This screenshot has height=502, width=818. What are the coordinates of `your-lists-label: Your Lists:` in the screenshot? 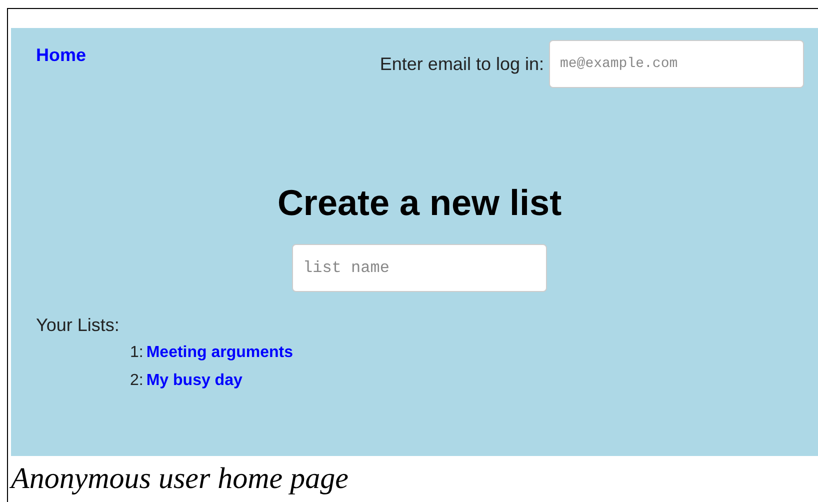 It's located at (78, 325).